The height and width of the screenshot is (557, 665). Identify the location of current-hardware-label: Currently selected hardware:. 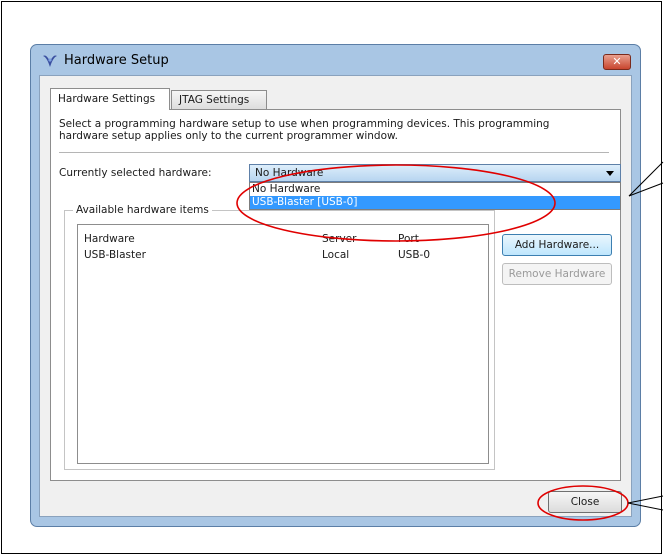
(135, 173).